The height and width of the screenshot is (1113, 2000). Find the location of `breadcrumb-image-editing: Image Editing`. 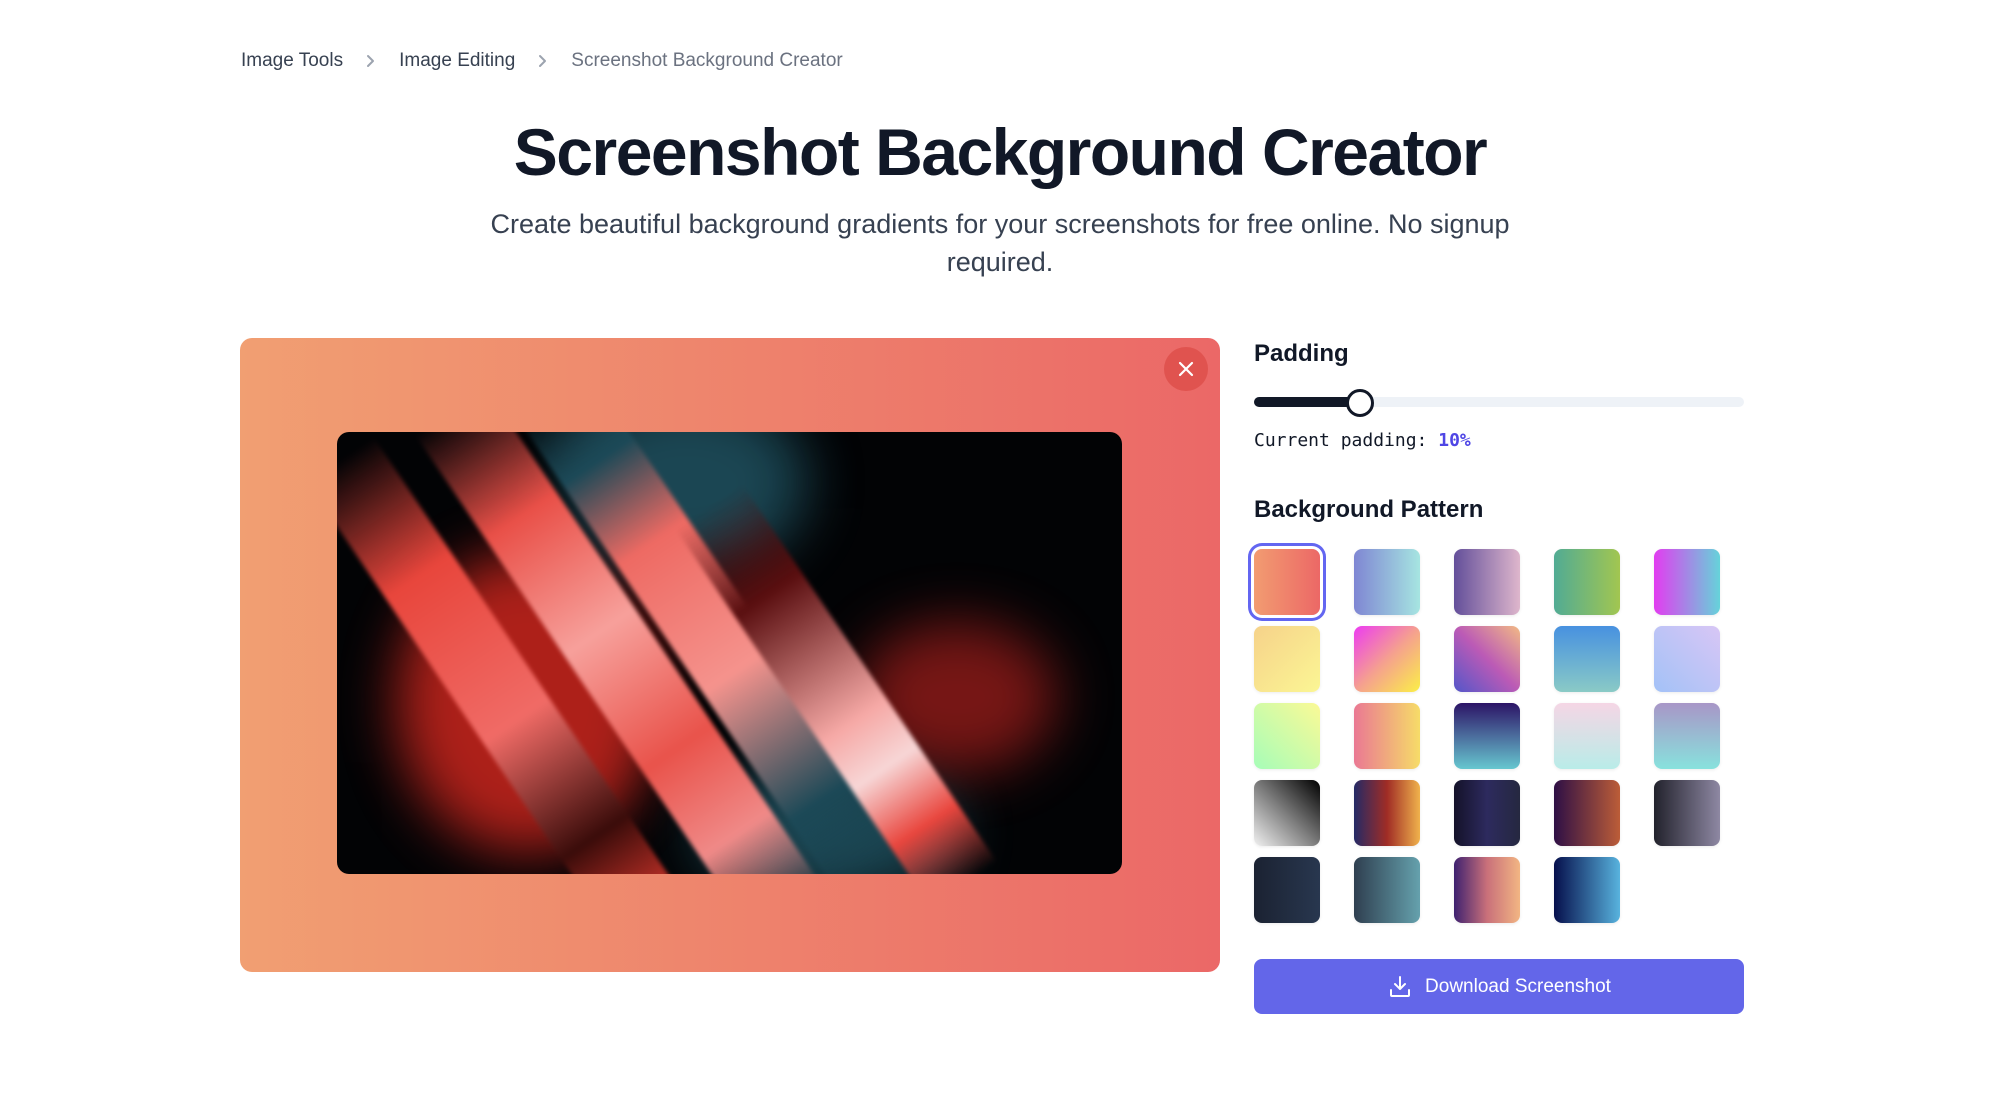

breadcrumb-image-editing: Image Editing is located at coordinates (457, 61).